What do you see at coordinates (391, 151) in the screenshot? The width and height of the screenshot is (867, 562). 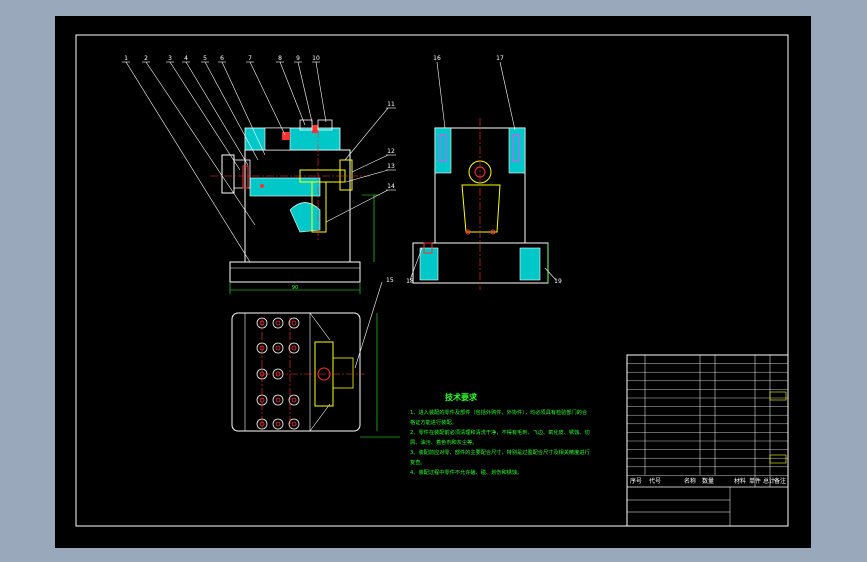 I see `part-number-label: 12` at bounding box center [391, 151].